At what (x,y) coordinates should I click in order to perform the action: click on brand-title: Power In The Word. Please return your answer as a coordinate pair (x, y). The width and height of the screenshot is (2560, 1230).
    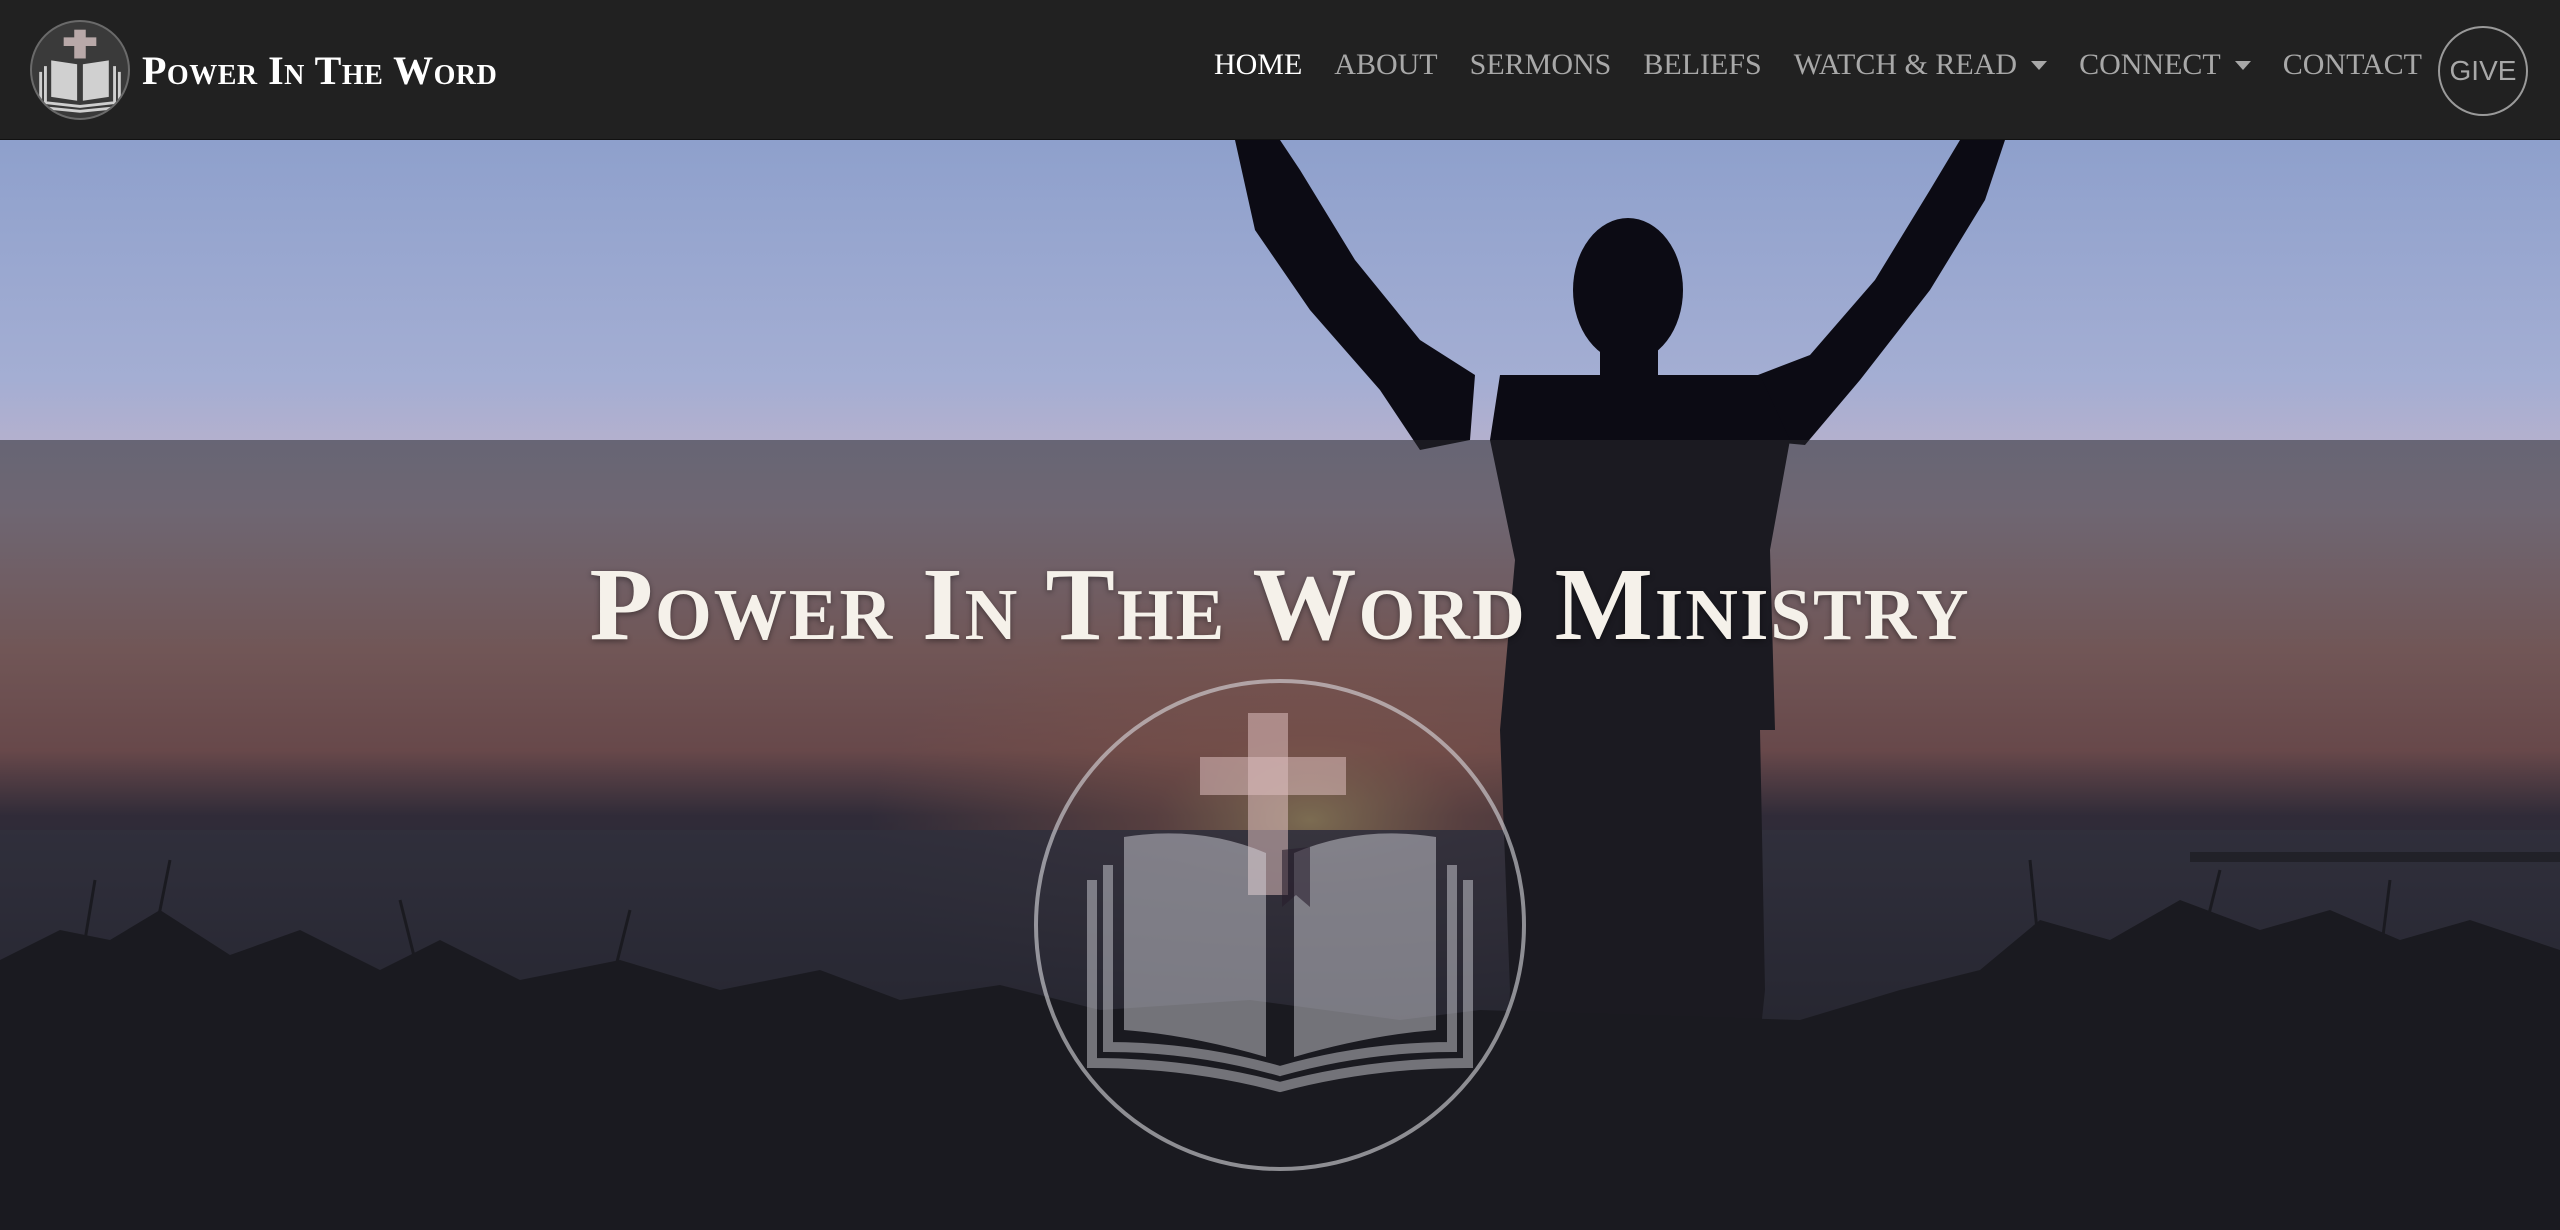
    Looking at the image, I should click on (320, 70).